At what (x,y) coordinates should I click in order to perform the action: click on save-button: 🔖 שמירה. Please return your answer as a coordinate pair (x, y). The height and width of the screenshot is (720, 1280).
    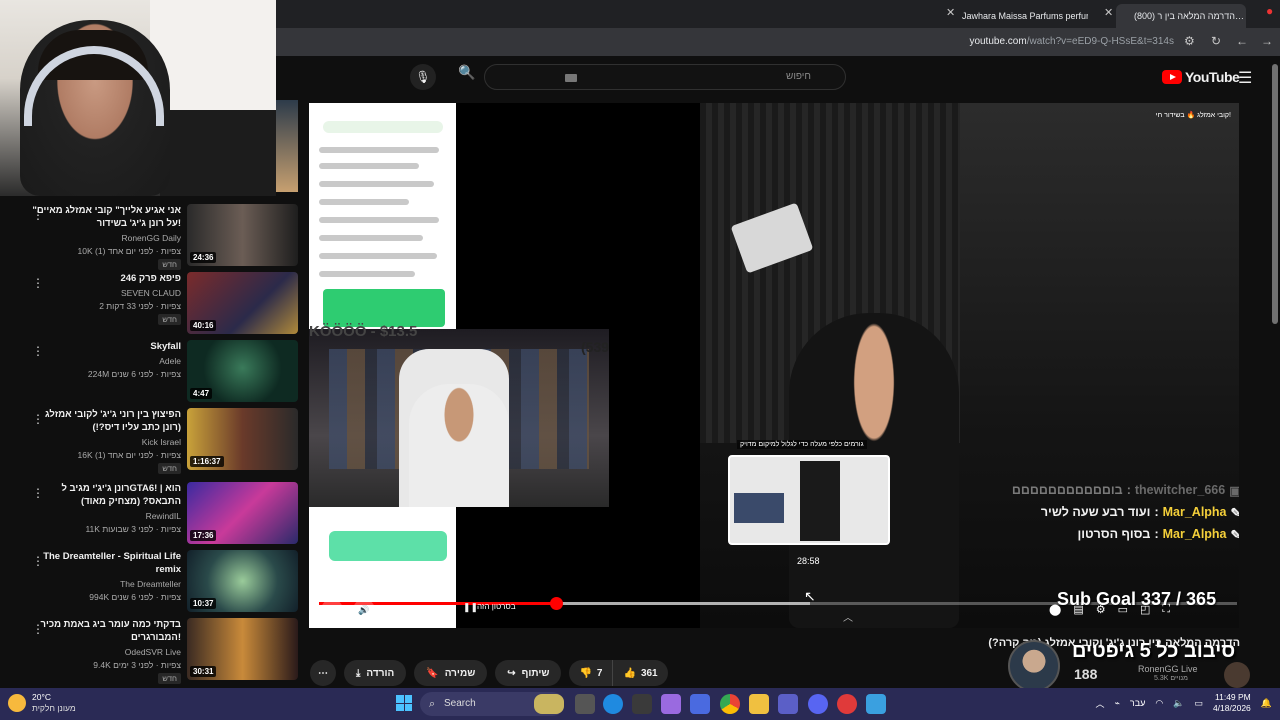
    Looking at the image, I should click on (451, 673).